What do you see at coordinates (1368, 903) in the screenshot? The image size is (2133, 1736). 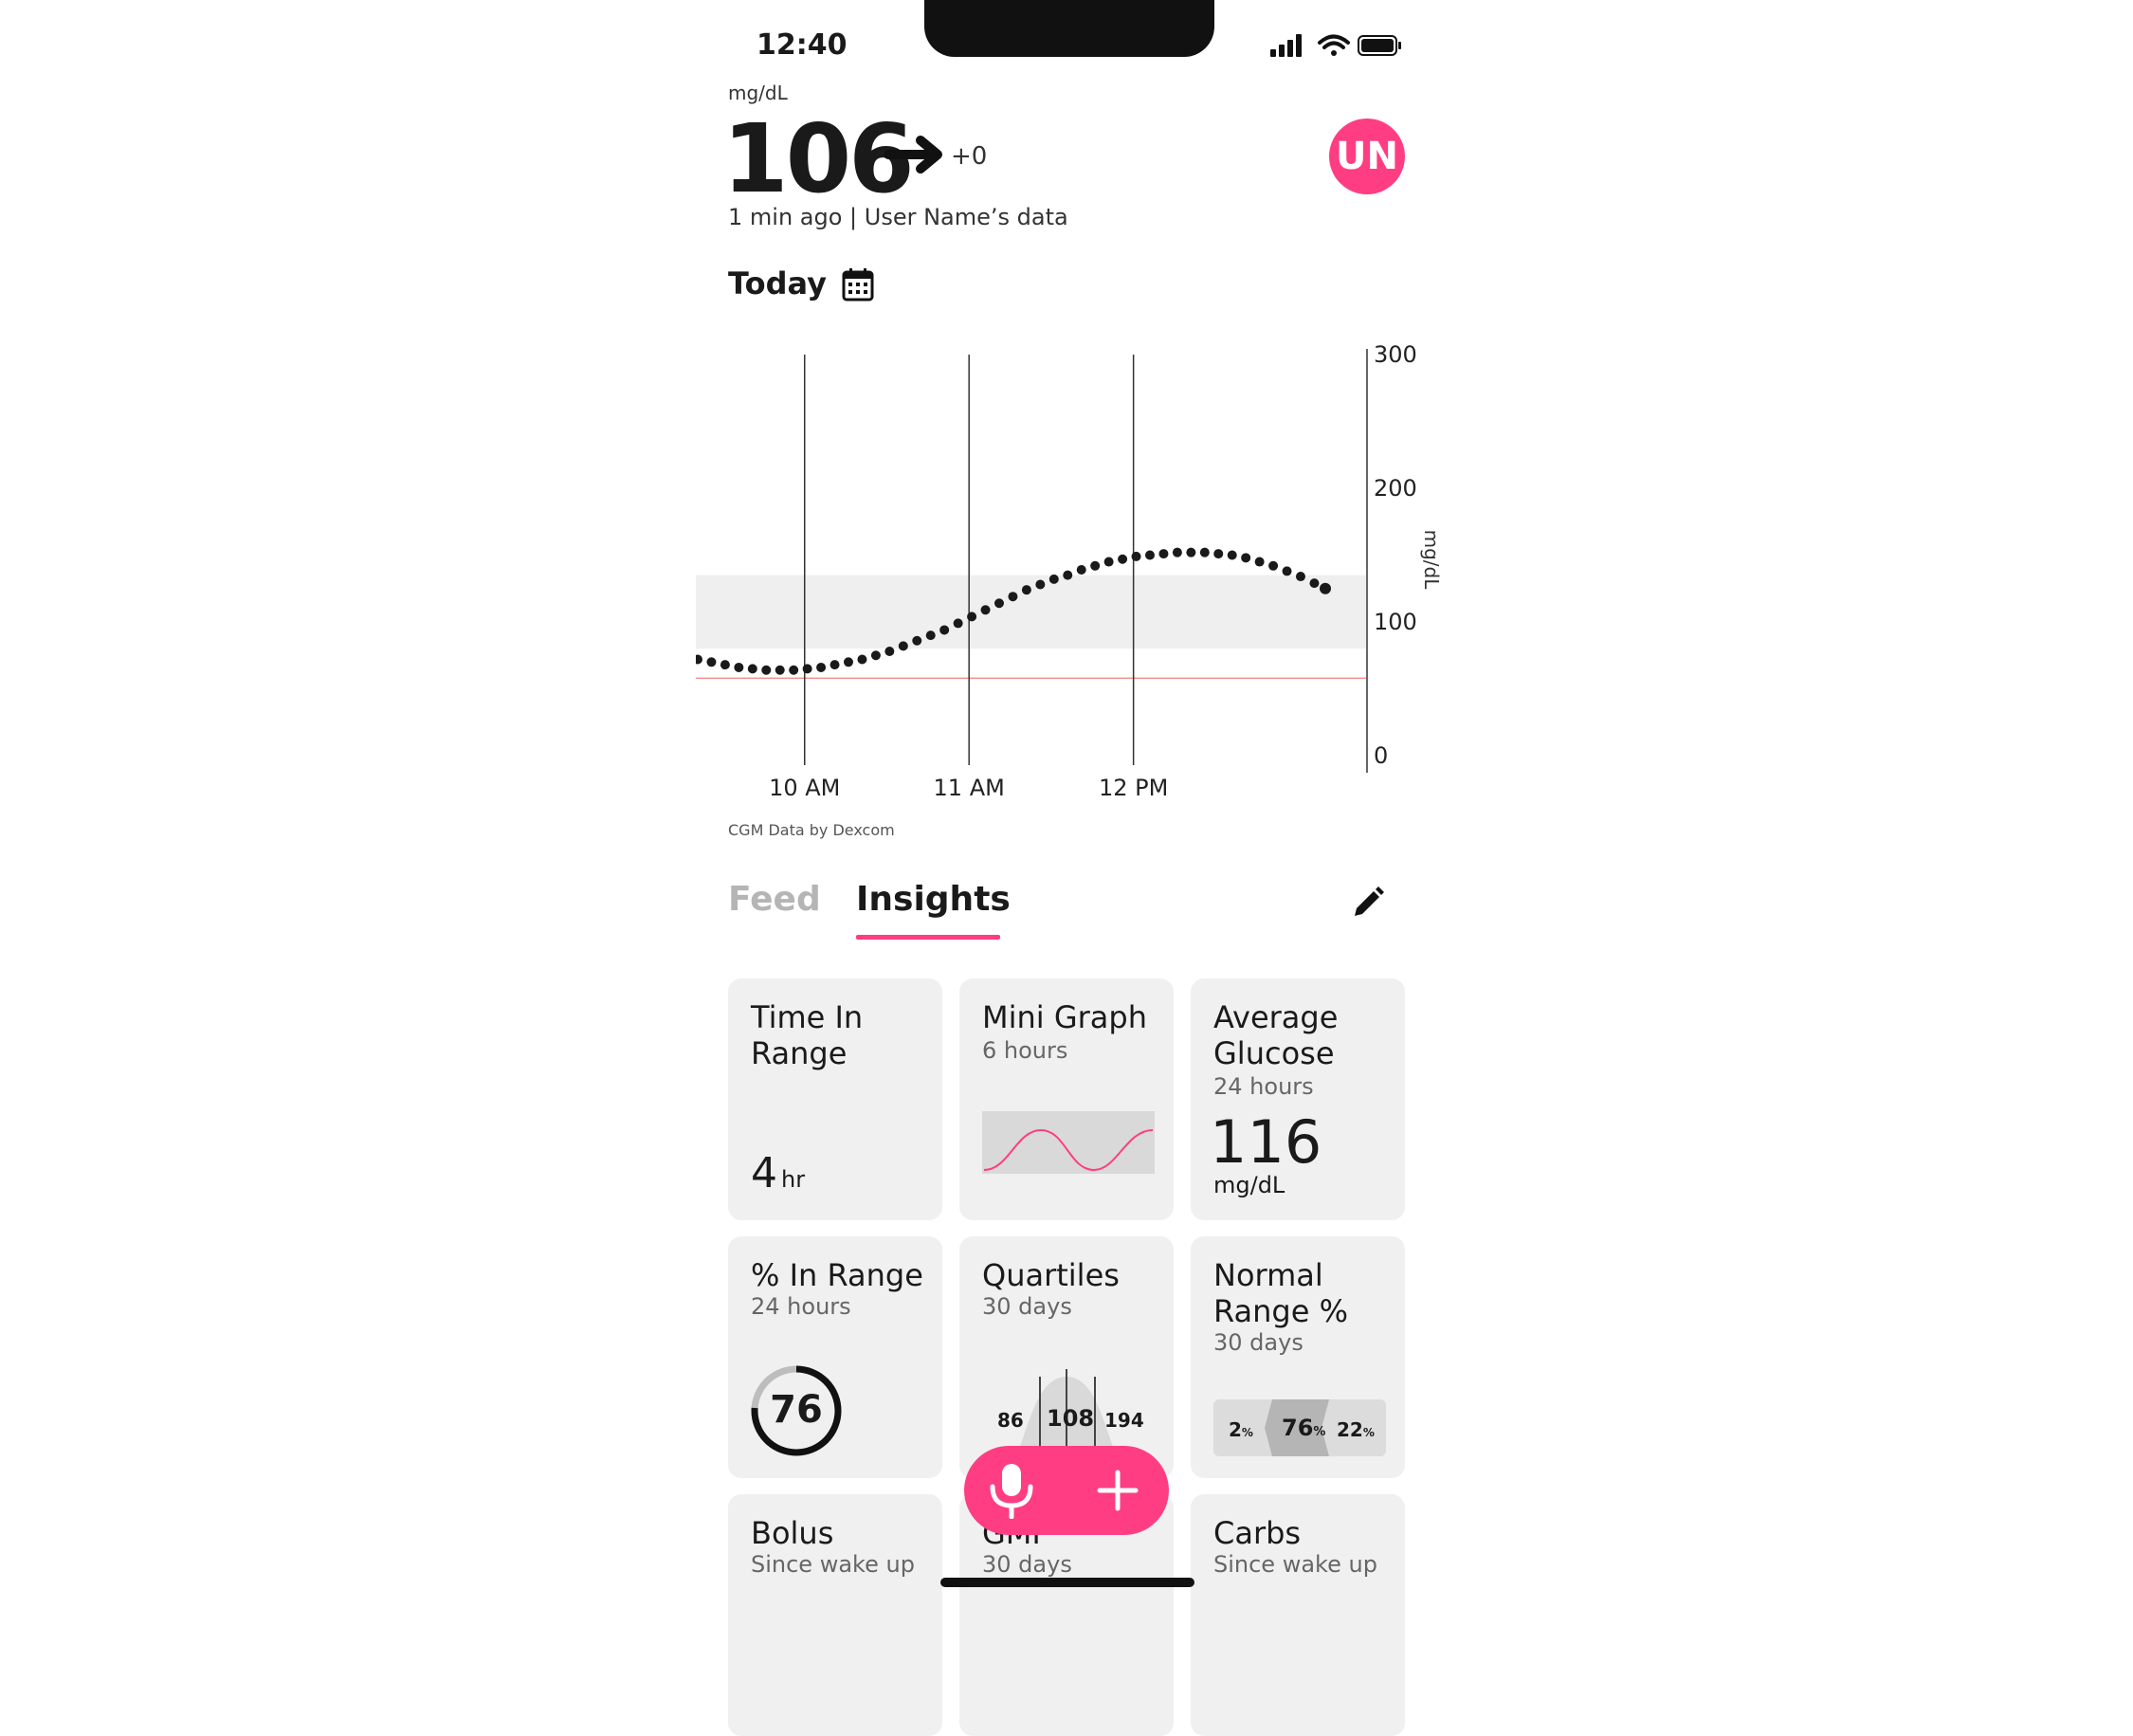 I see `pencil-icon` at bounding box center [1368, 903].